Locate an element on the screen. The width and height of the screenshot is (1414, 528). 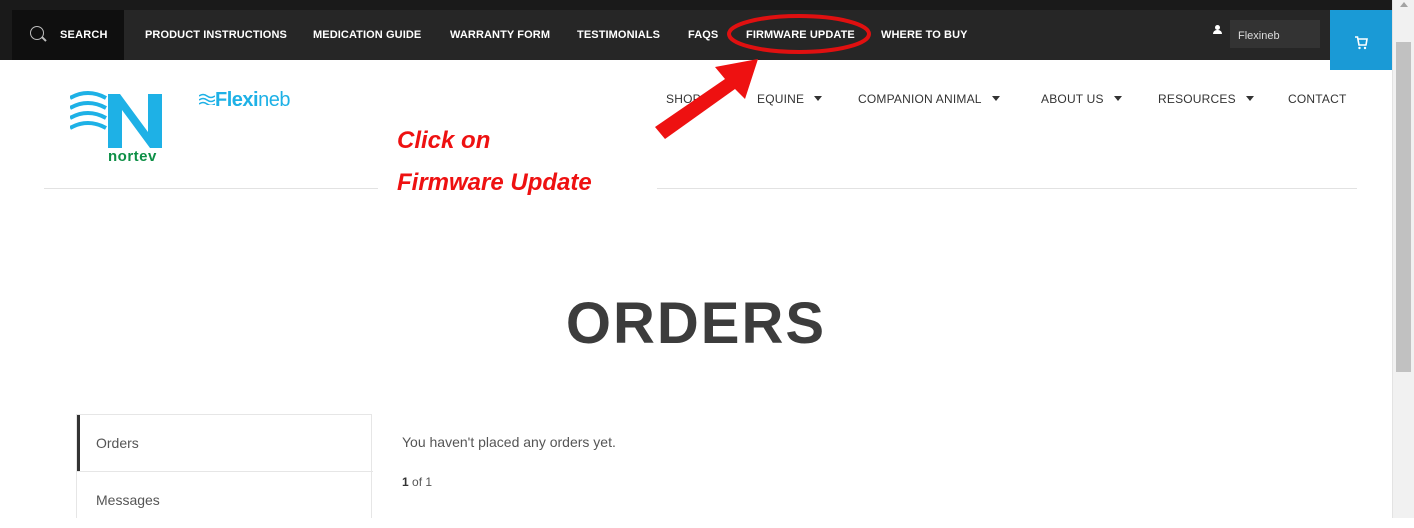
annotation-text: Click on Firmware Update is located at coordinates (527, 162).